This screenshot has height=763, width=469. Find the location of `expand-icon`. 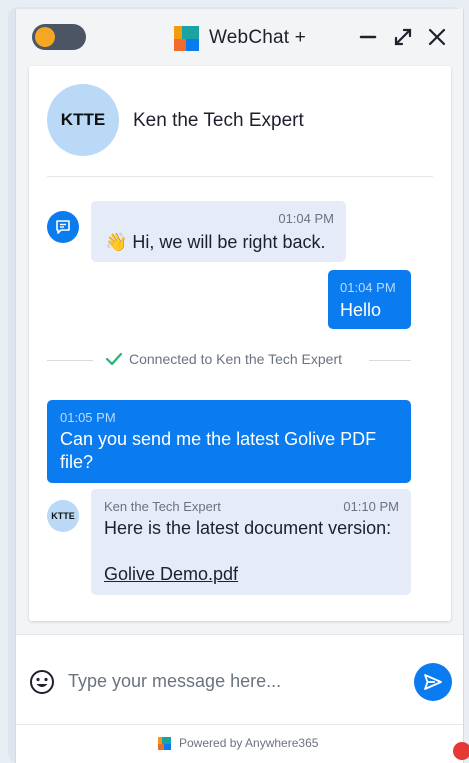

expand-icon is located at coordinates (403, 37).